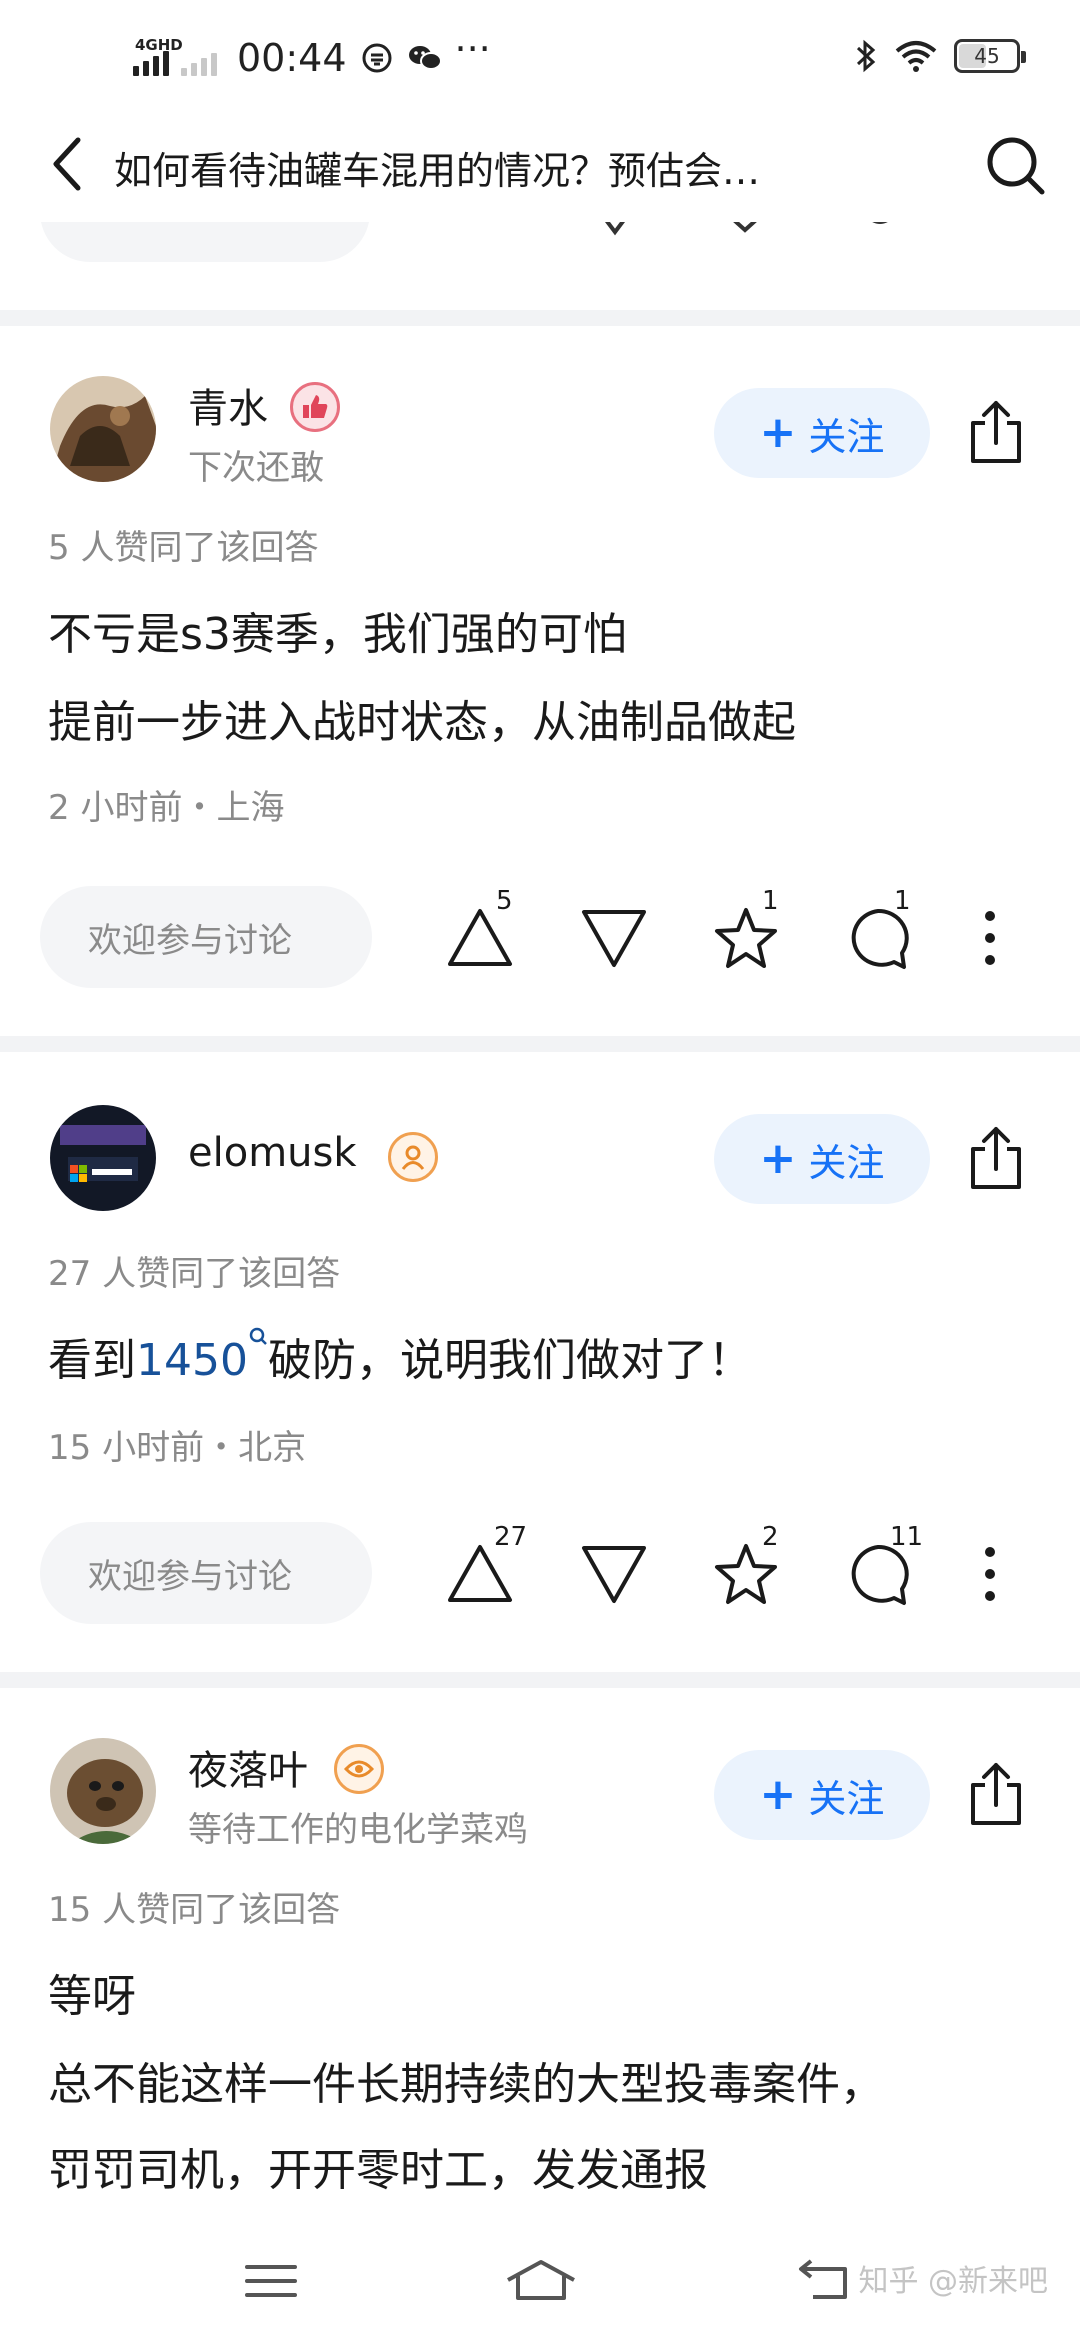  What do you see at coordinates (472, 49) in the screenshot?
I see `more-notifications-icon: ···` at bounding box center [472, 49].